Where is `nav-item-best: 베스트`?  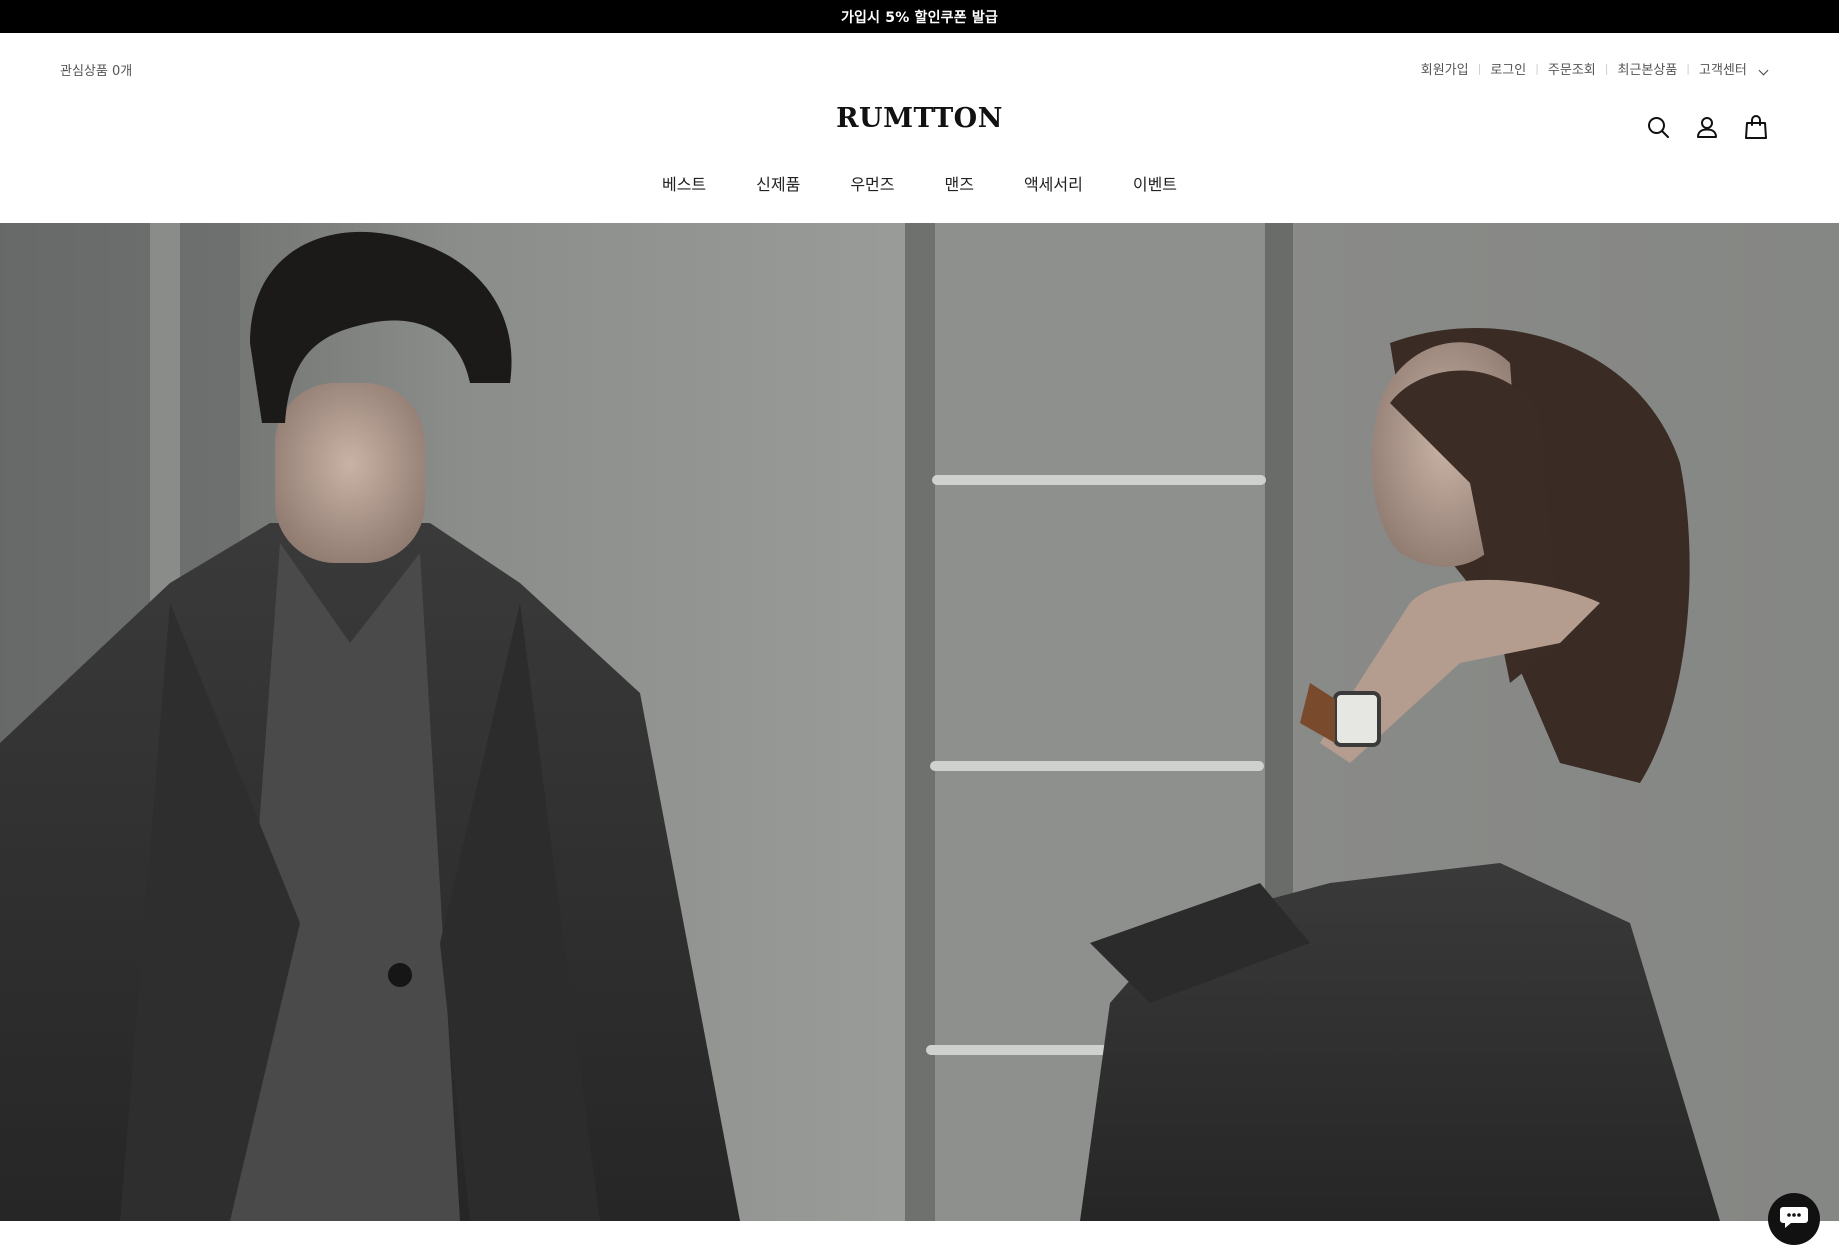
nav-item-best: 베스트 is located at coordinates (684, 183).